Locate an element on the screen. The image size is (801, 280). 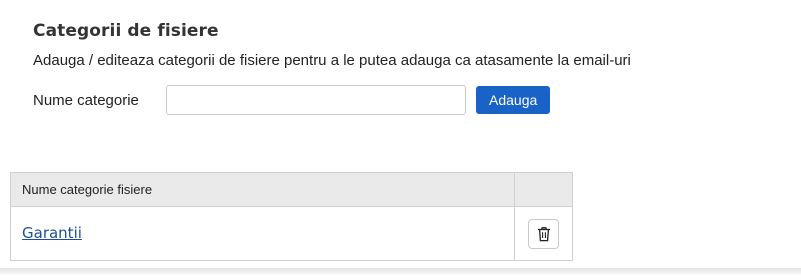
table-row: Garantii is located at coordinates (291, 233).